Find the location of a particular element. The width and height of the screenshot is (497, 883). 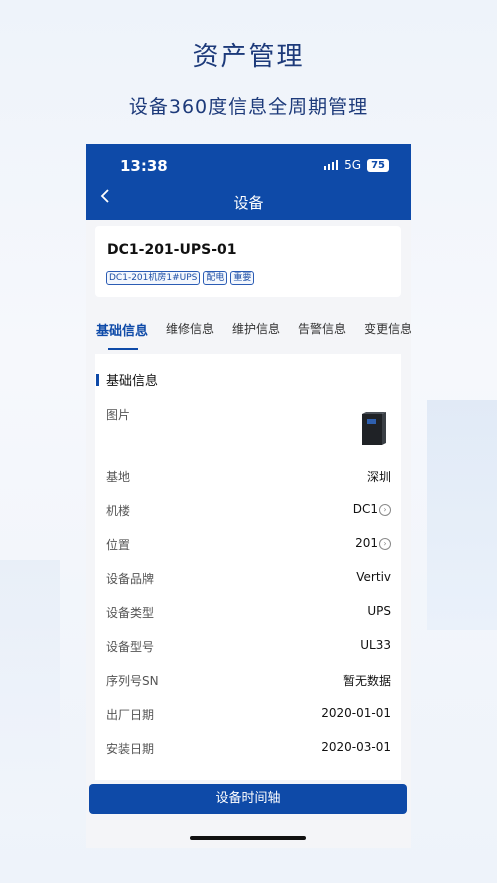

home-indicator is located at coordinates (248, 838).